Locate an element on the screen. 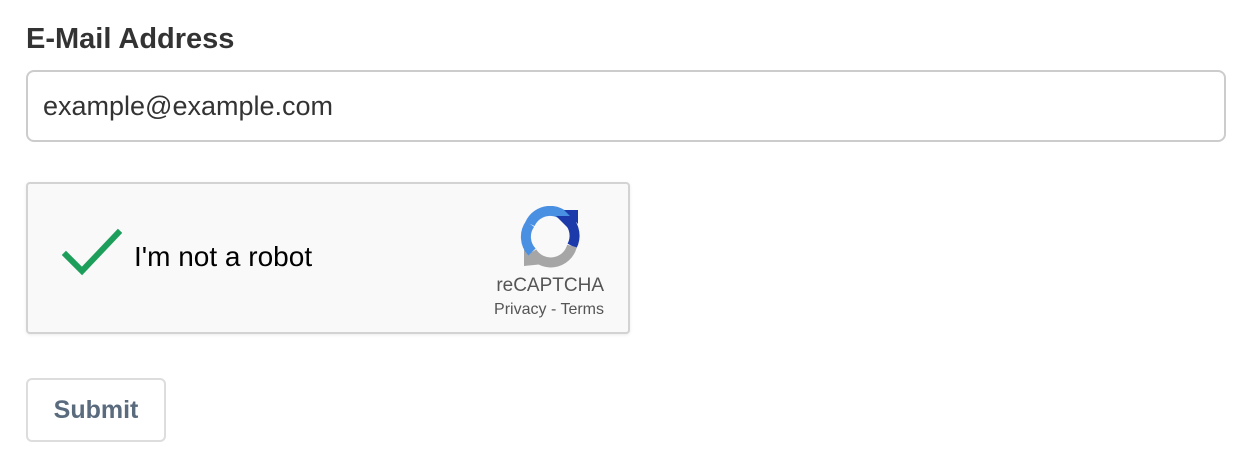 This screenshot has width=1250, height=470. recaptcha-links: Privacy - Terms is located at coordinates (549, 310).